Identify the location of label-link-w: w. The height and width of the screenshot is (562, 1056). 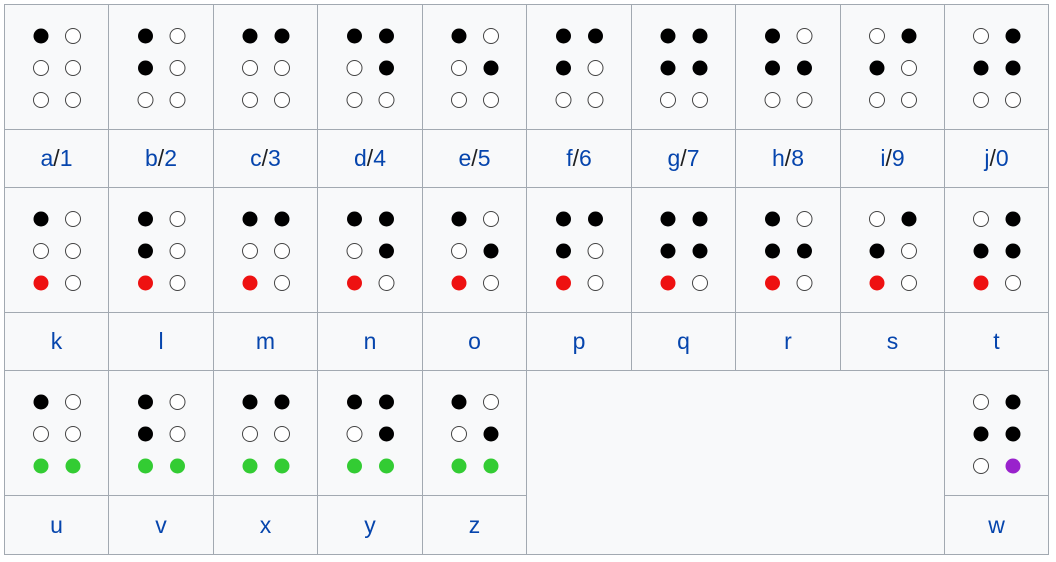
(996, 525).